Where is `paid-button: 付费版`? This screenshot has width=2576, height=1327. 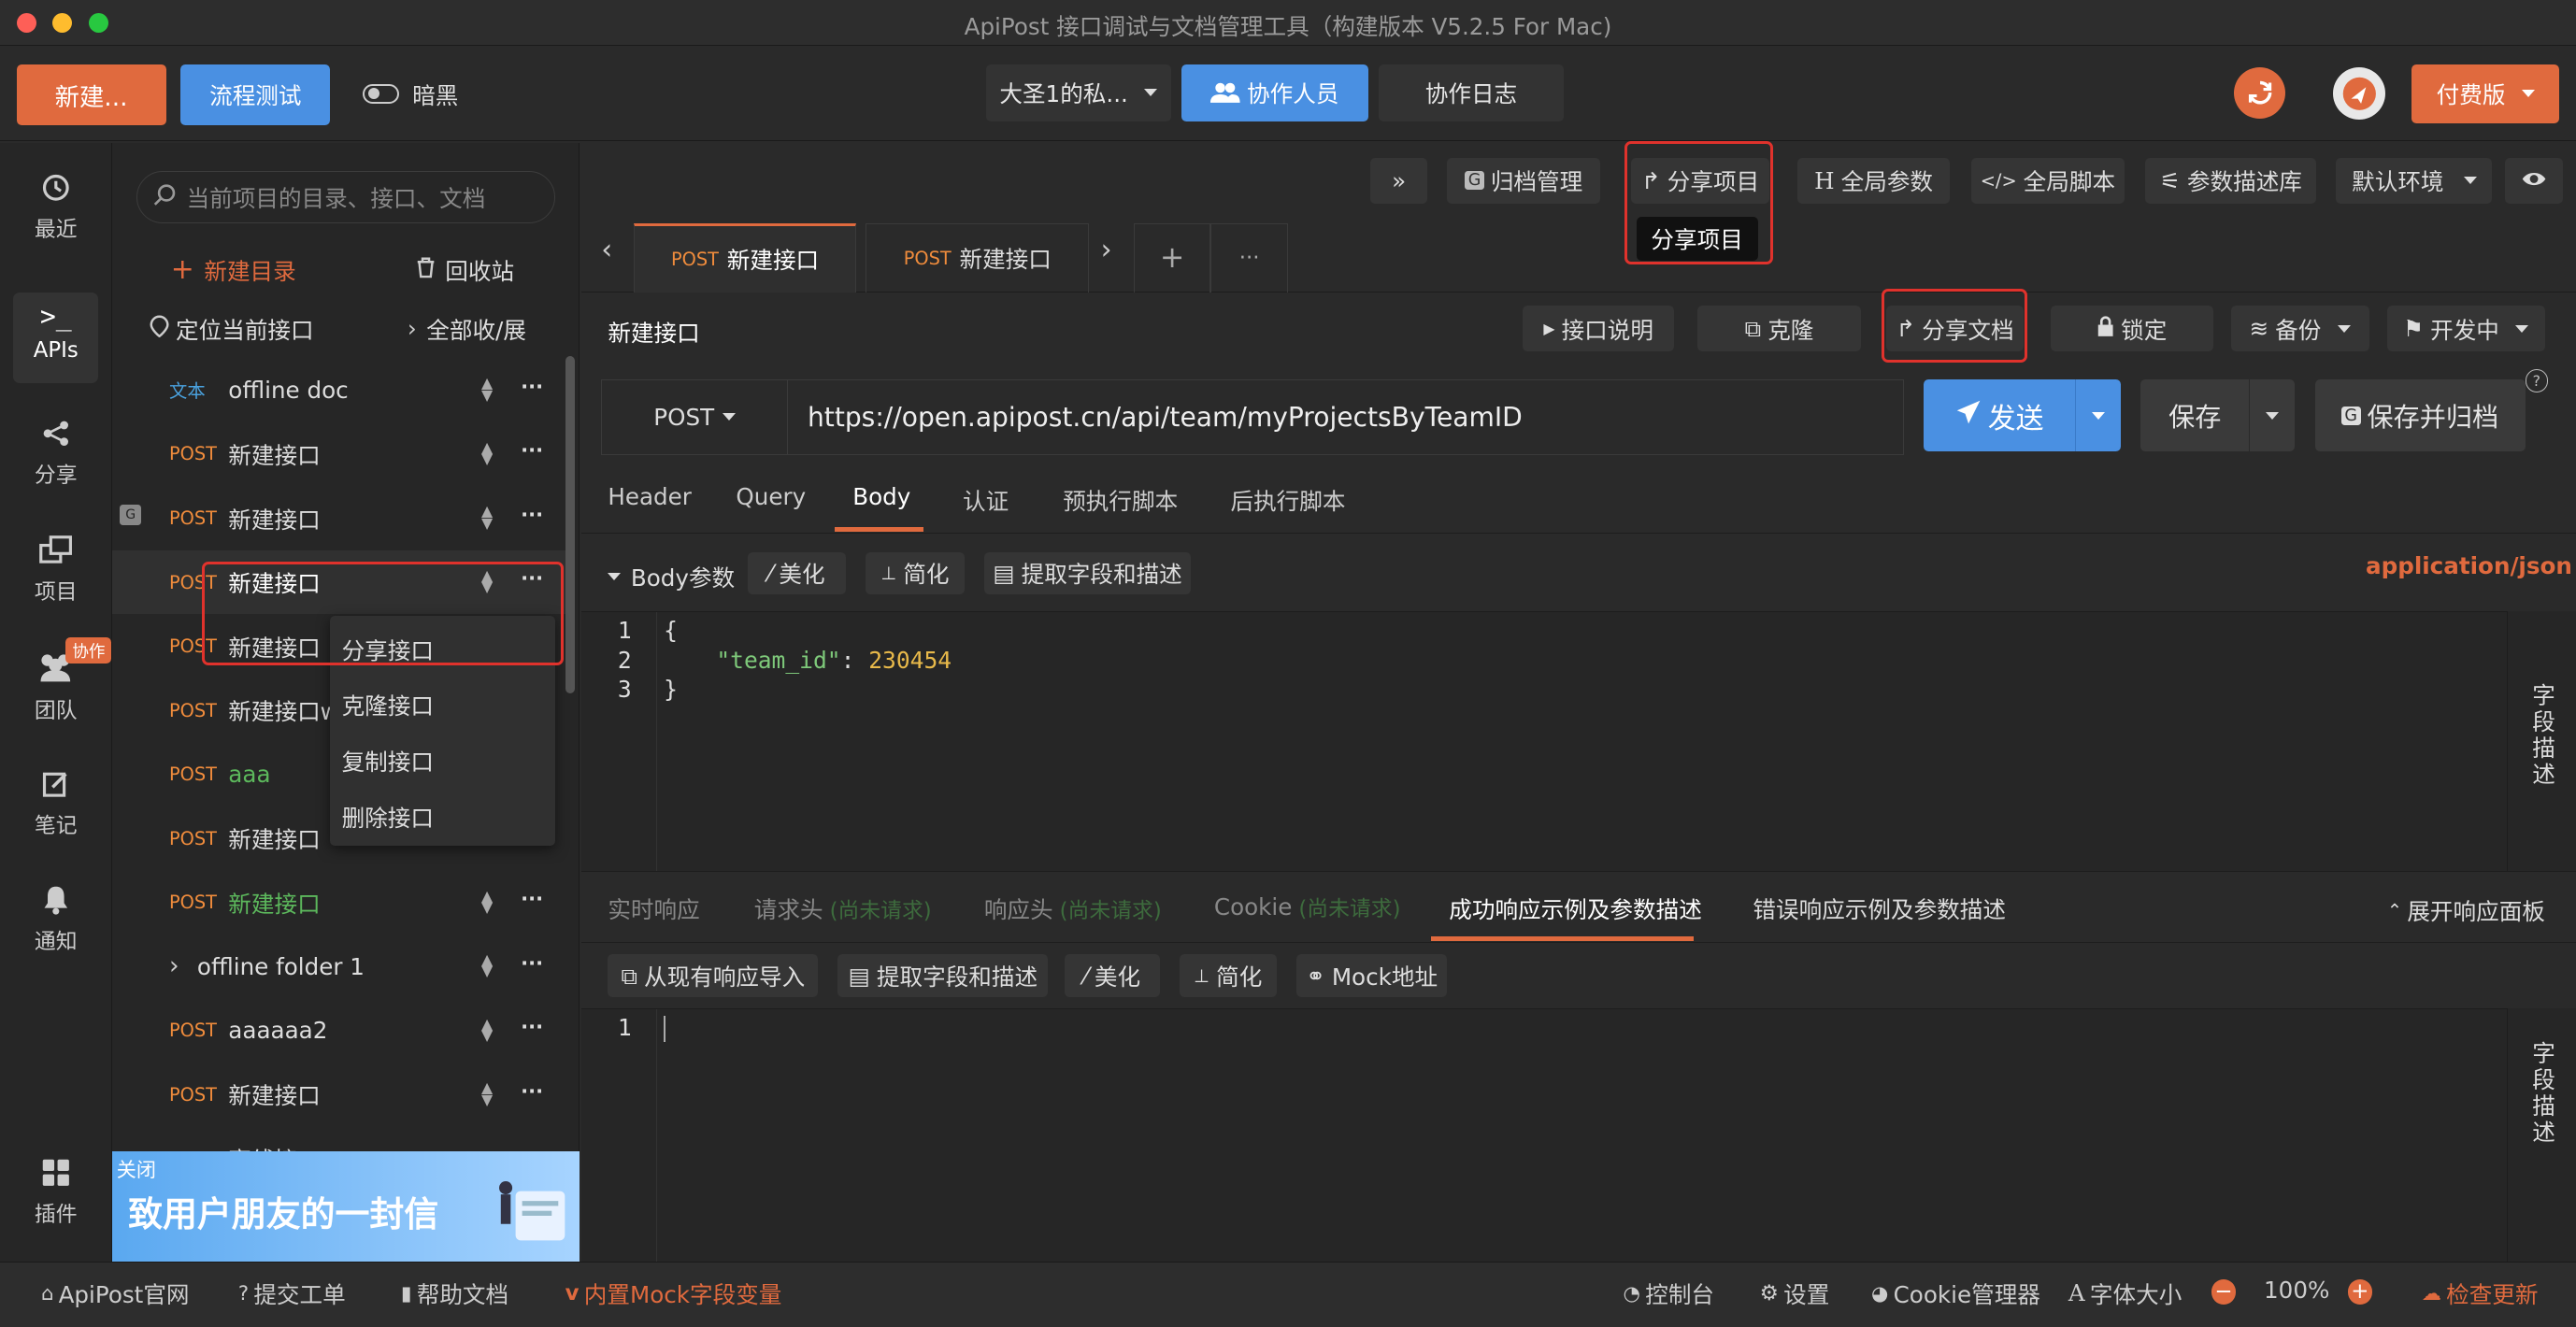
paid-button: 付费版 is located at coordinates (2485, 94).